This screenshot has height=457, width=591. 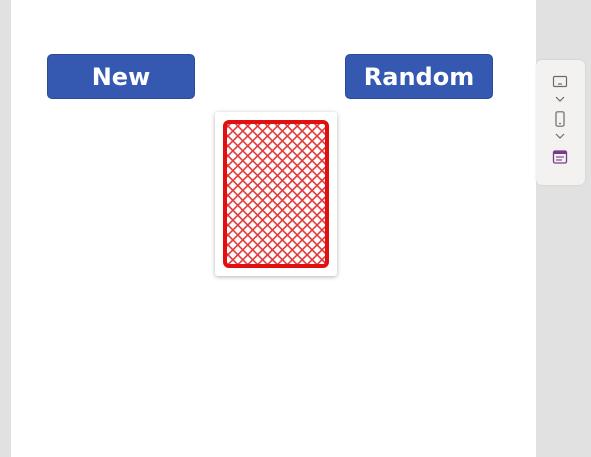 I want to click on left-gutter, so click(x=5, y=228).